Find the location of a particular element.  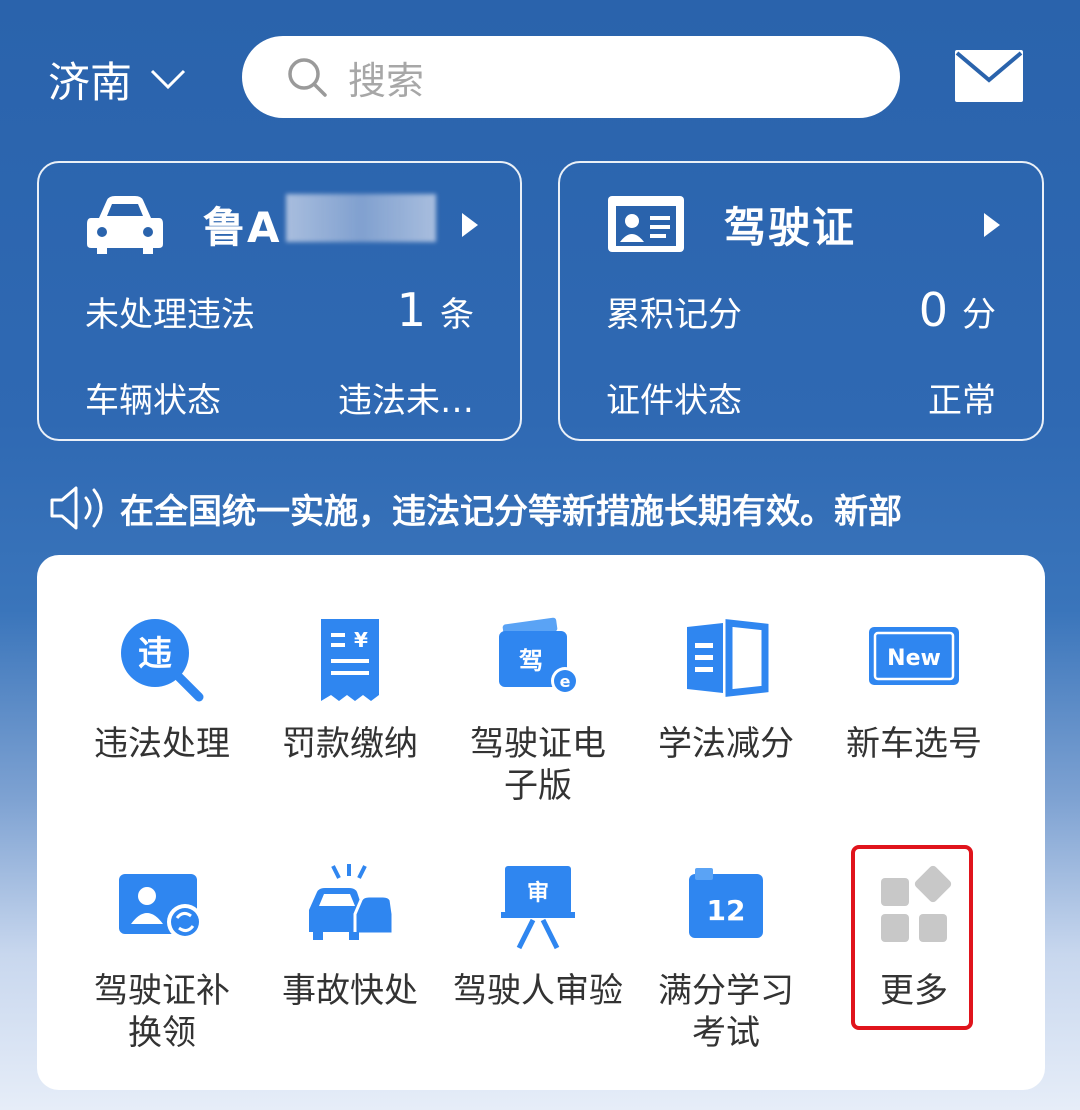

service-label: 新车选号 is located at coordinates (914, 744).